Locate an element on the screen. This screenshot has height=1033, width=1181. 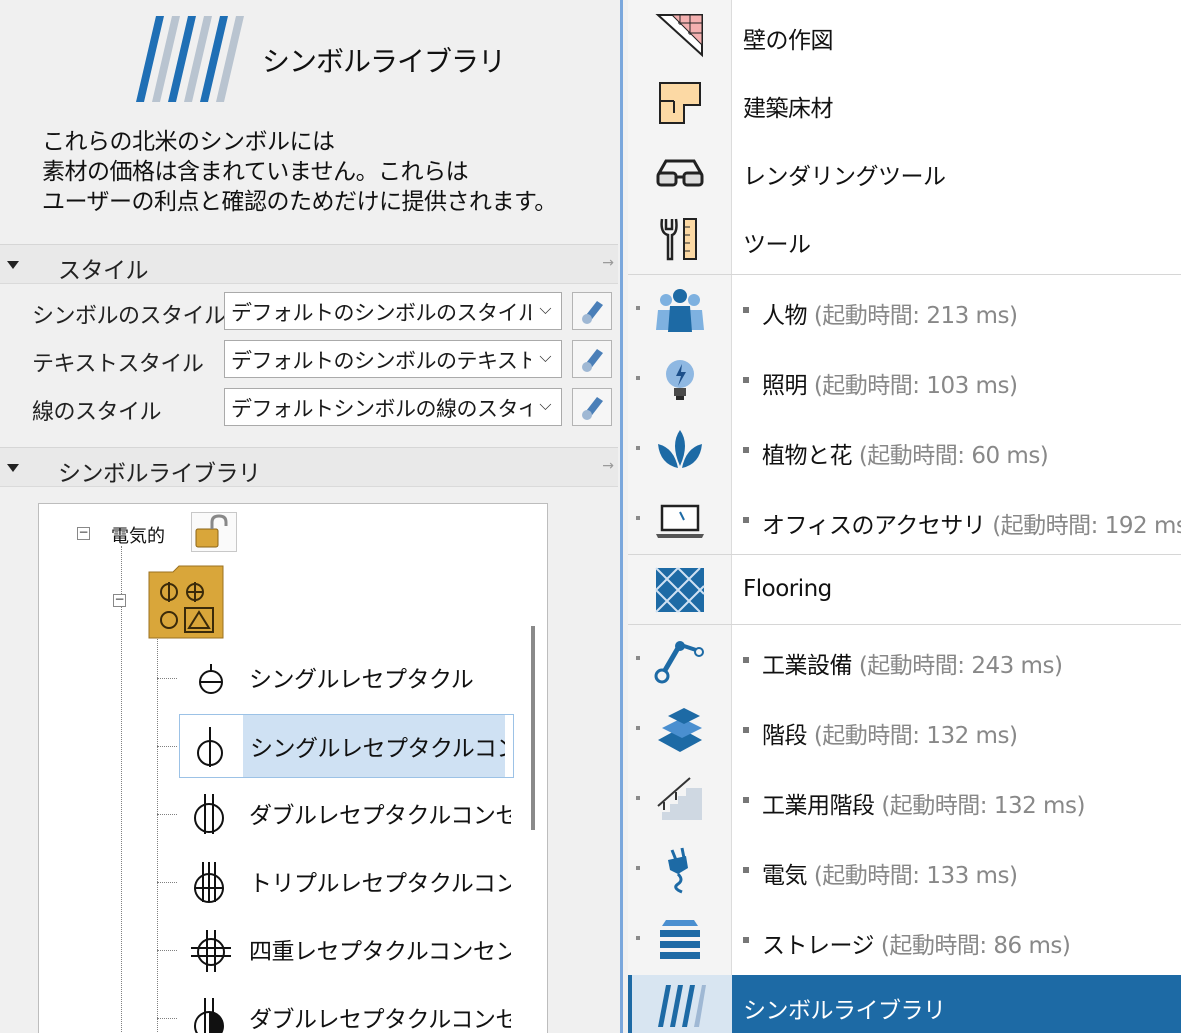
3d-glasses-icon is located at coordinates (680, 173).